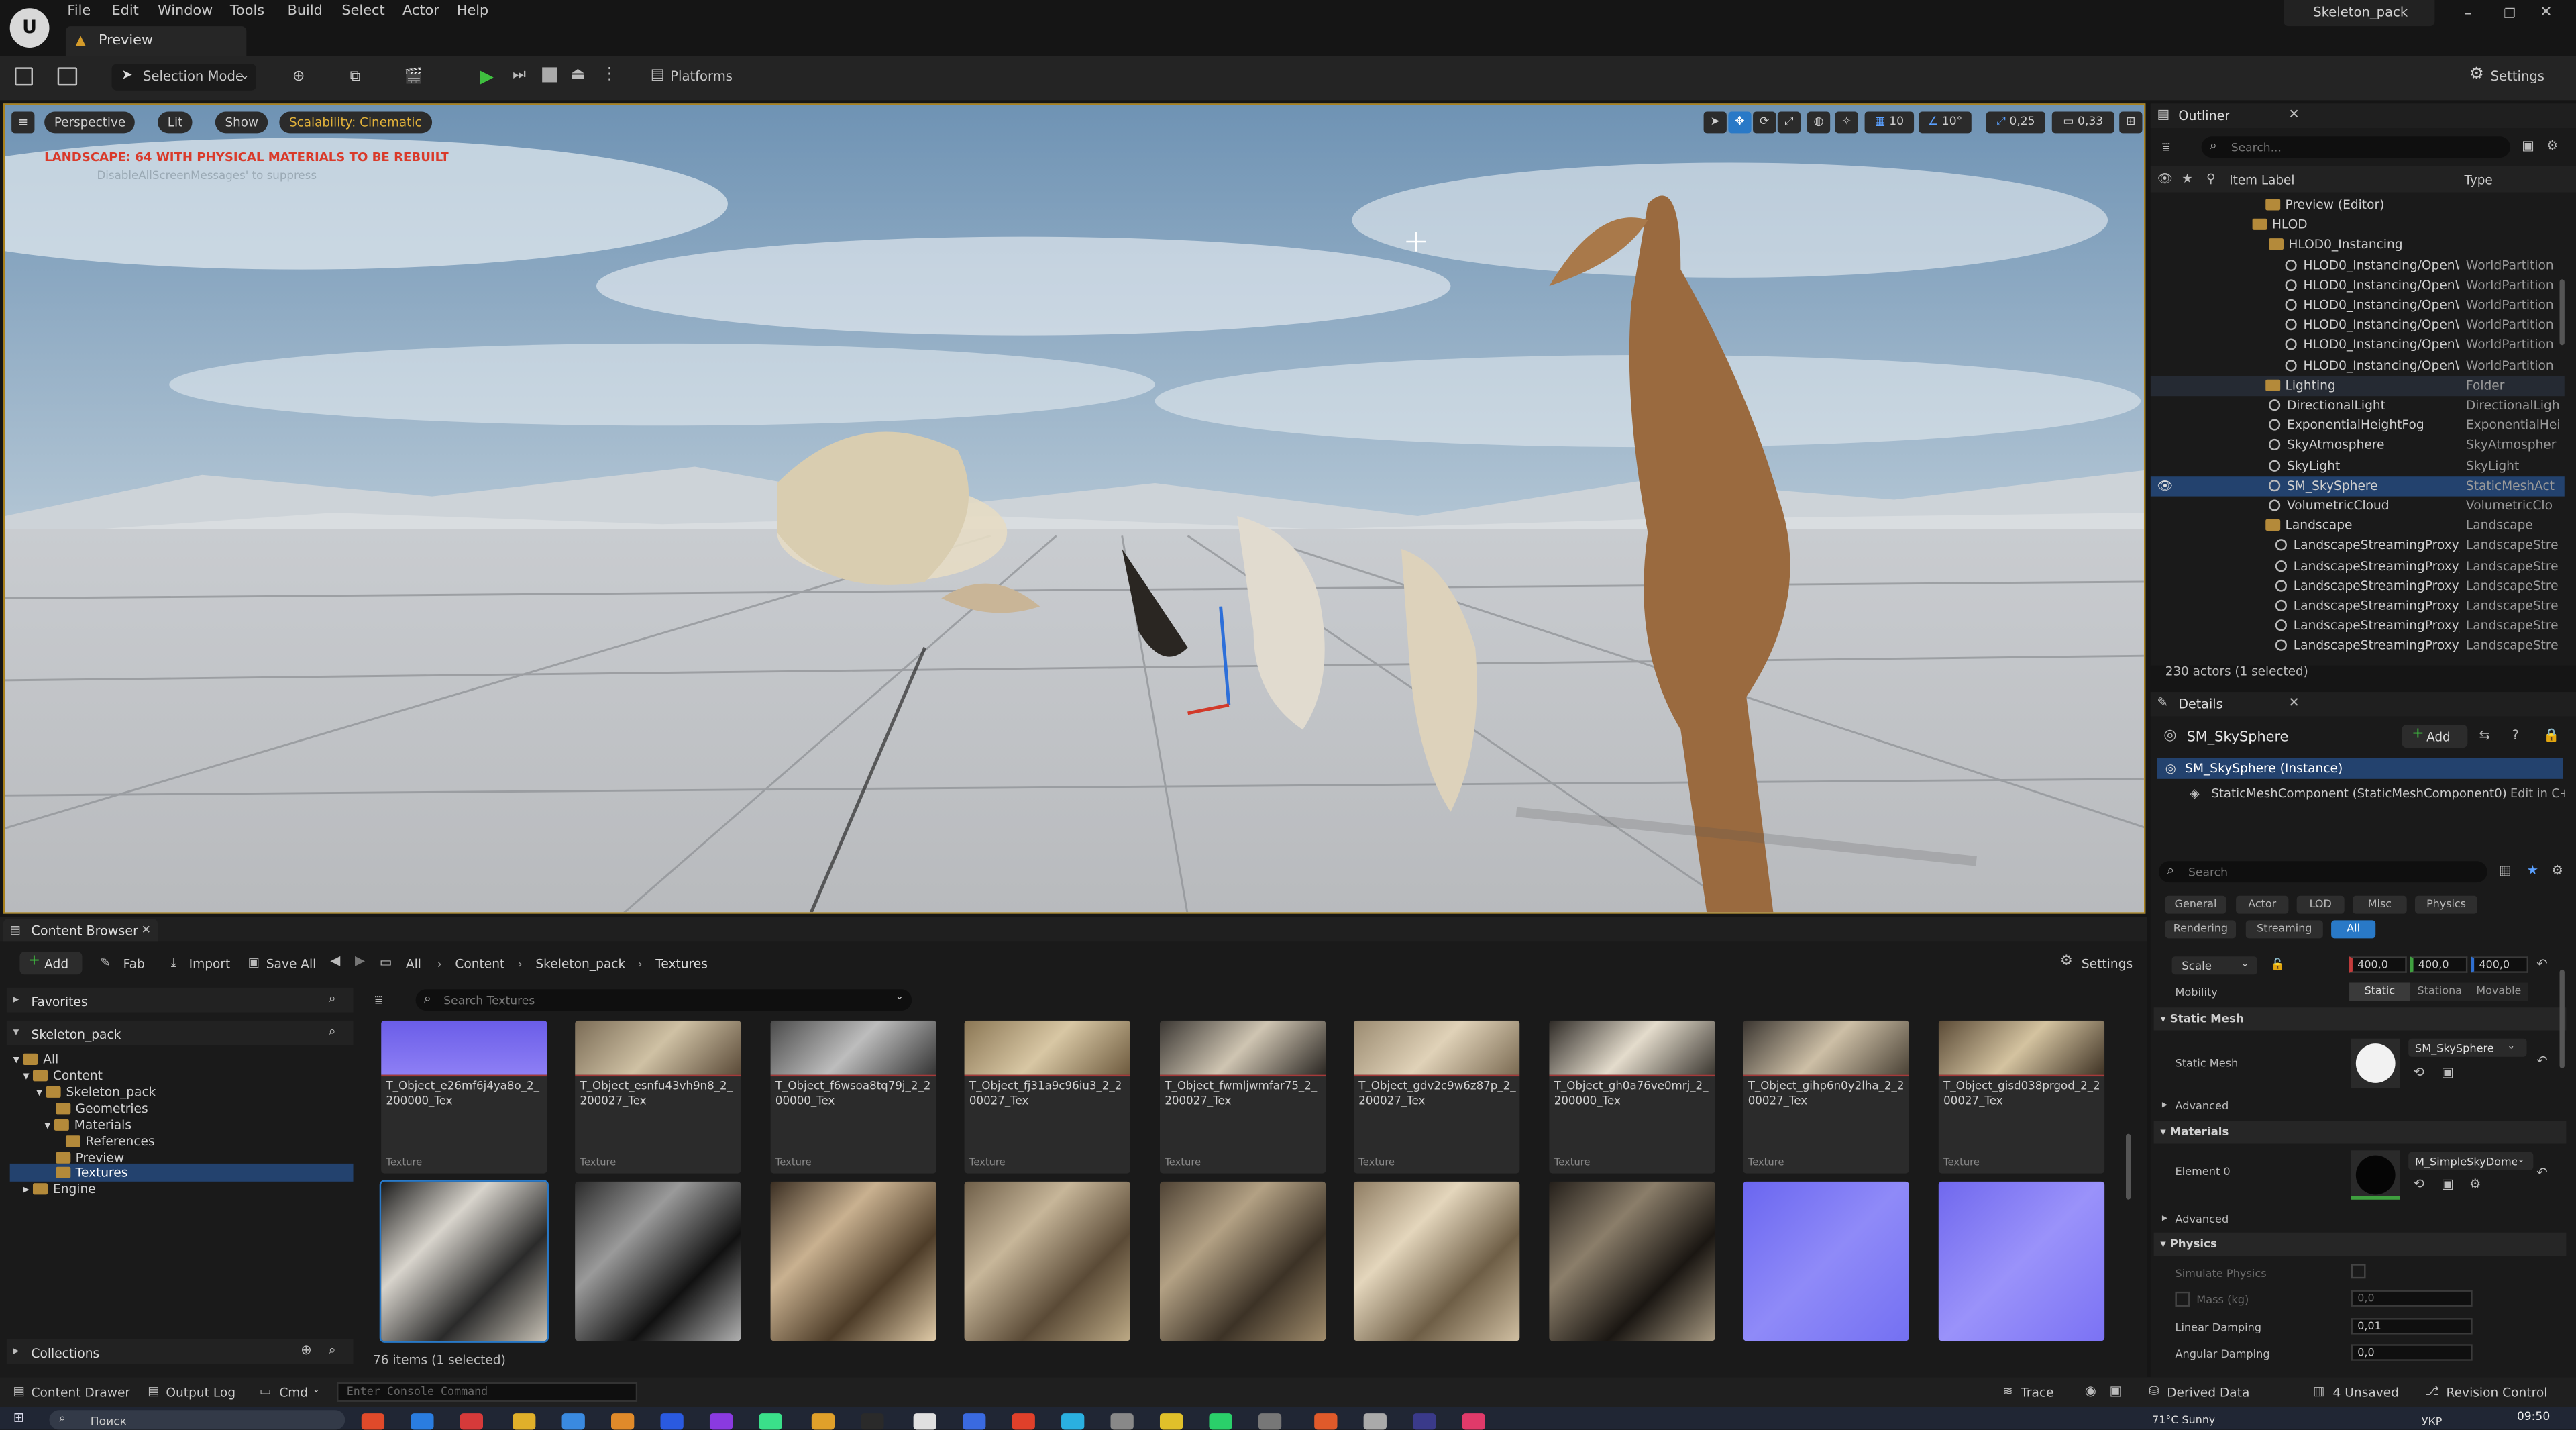  What do you see at coordinates (2183, 1420) in the screenshot?
I see `weather-widget: 71°C Sunny` at bounding box center [2183, 1420].